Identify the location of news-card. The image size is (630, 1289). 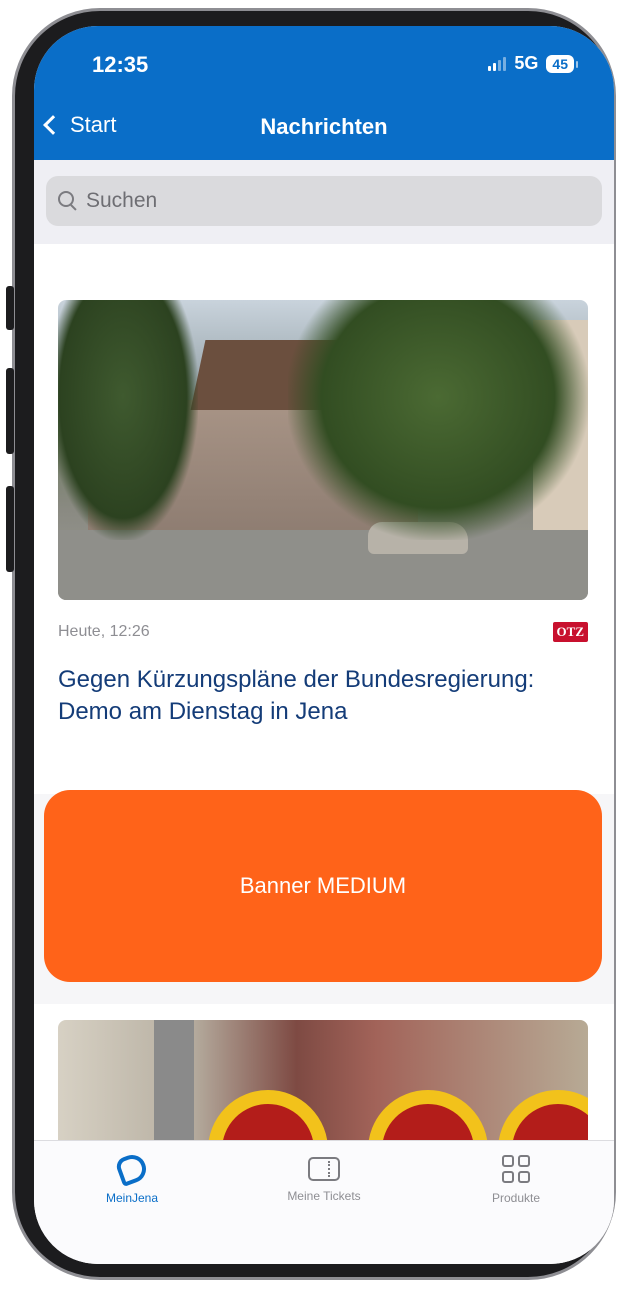
(324, 1072).